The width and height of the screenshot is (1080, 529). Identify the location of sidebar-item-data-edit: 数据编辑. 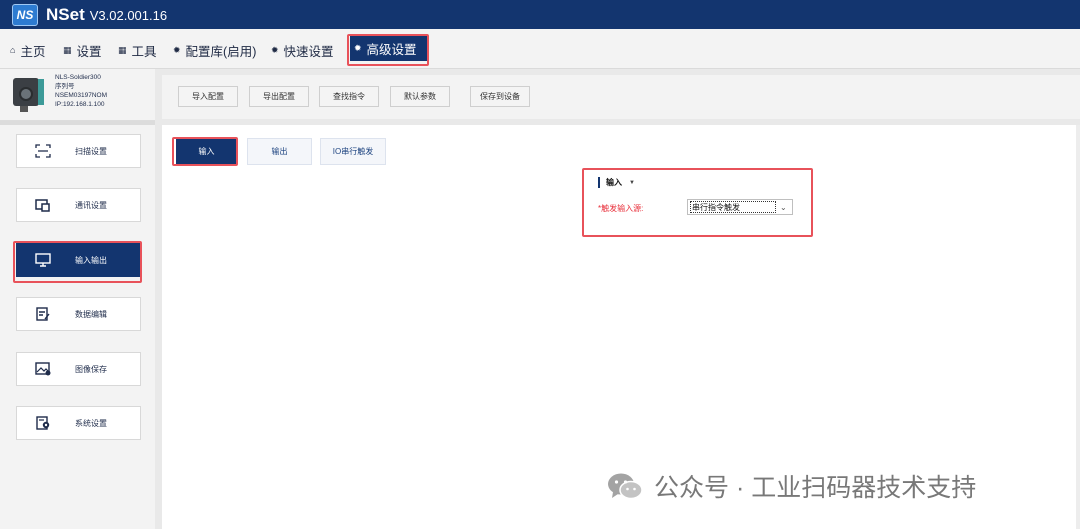
(78, 314).